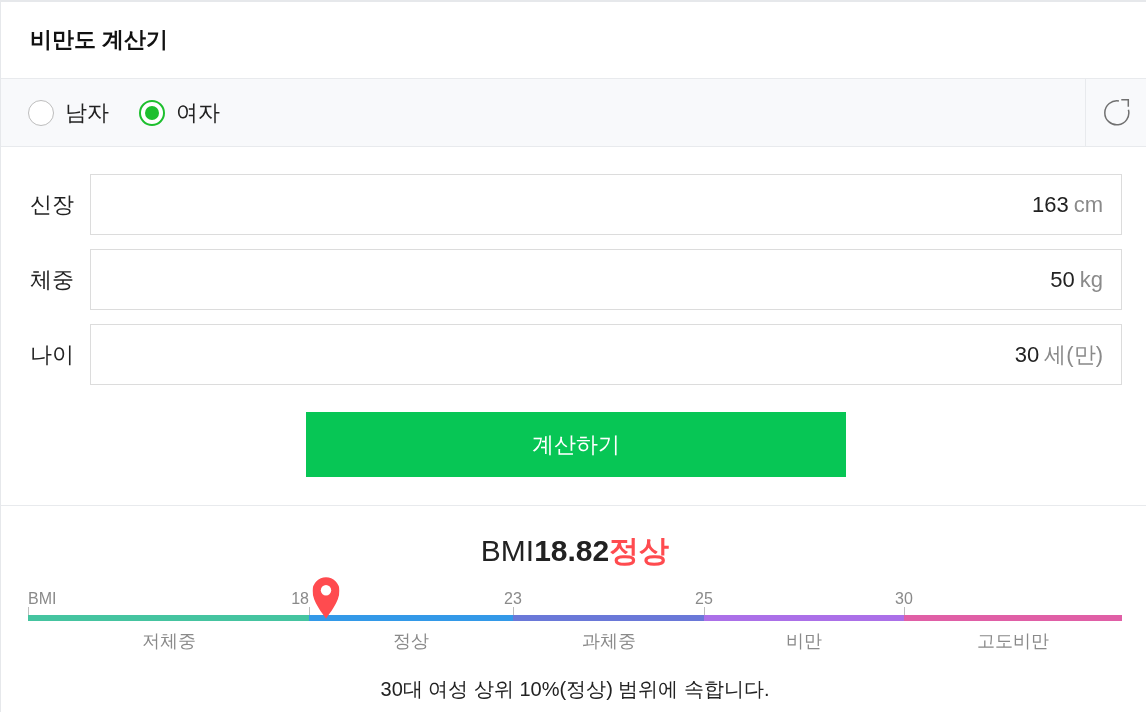  I want to click on page-title: 비만도 계산기, so click(99, 40).